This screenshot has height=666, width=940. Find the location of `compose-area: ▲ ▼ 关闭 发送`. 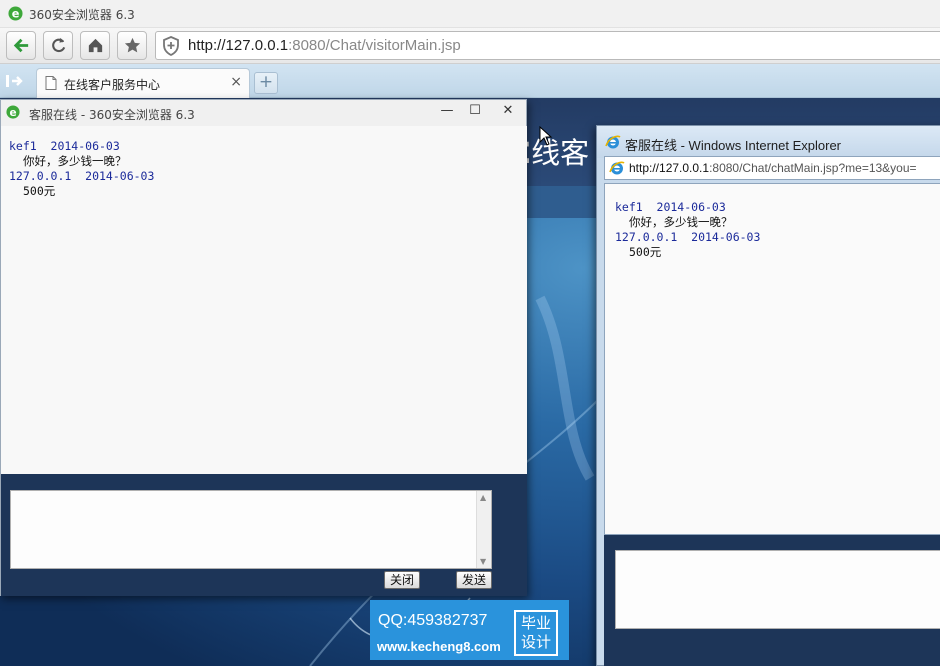

compose-area: ▲ ▼ 关闭 发送 is located at coordinates (264, 535).